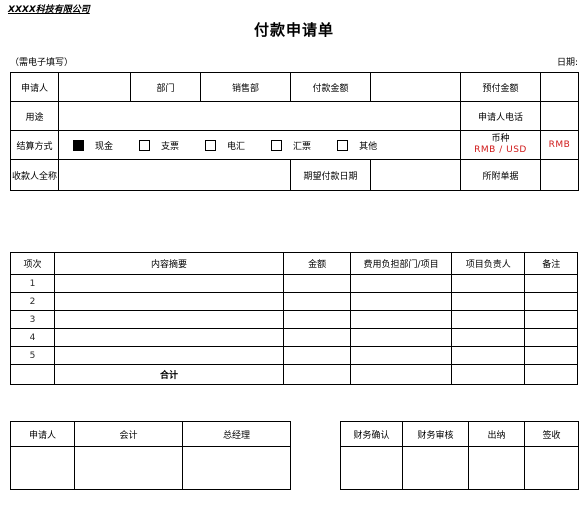 Image resolution: width=588 pixels, height=510 pixels. What do you see at coordinates (128, 468) in the screenshot?
I see `signature-value-accountant` at bounding box center [128, 468].